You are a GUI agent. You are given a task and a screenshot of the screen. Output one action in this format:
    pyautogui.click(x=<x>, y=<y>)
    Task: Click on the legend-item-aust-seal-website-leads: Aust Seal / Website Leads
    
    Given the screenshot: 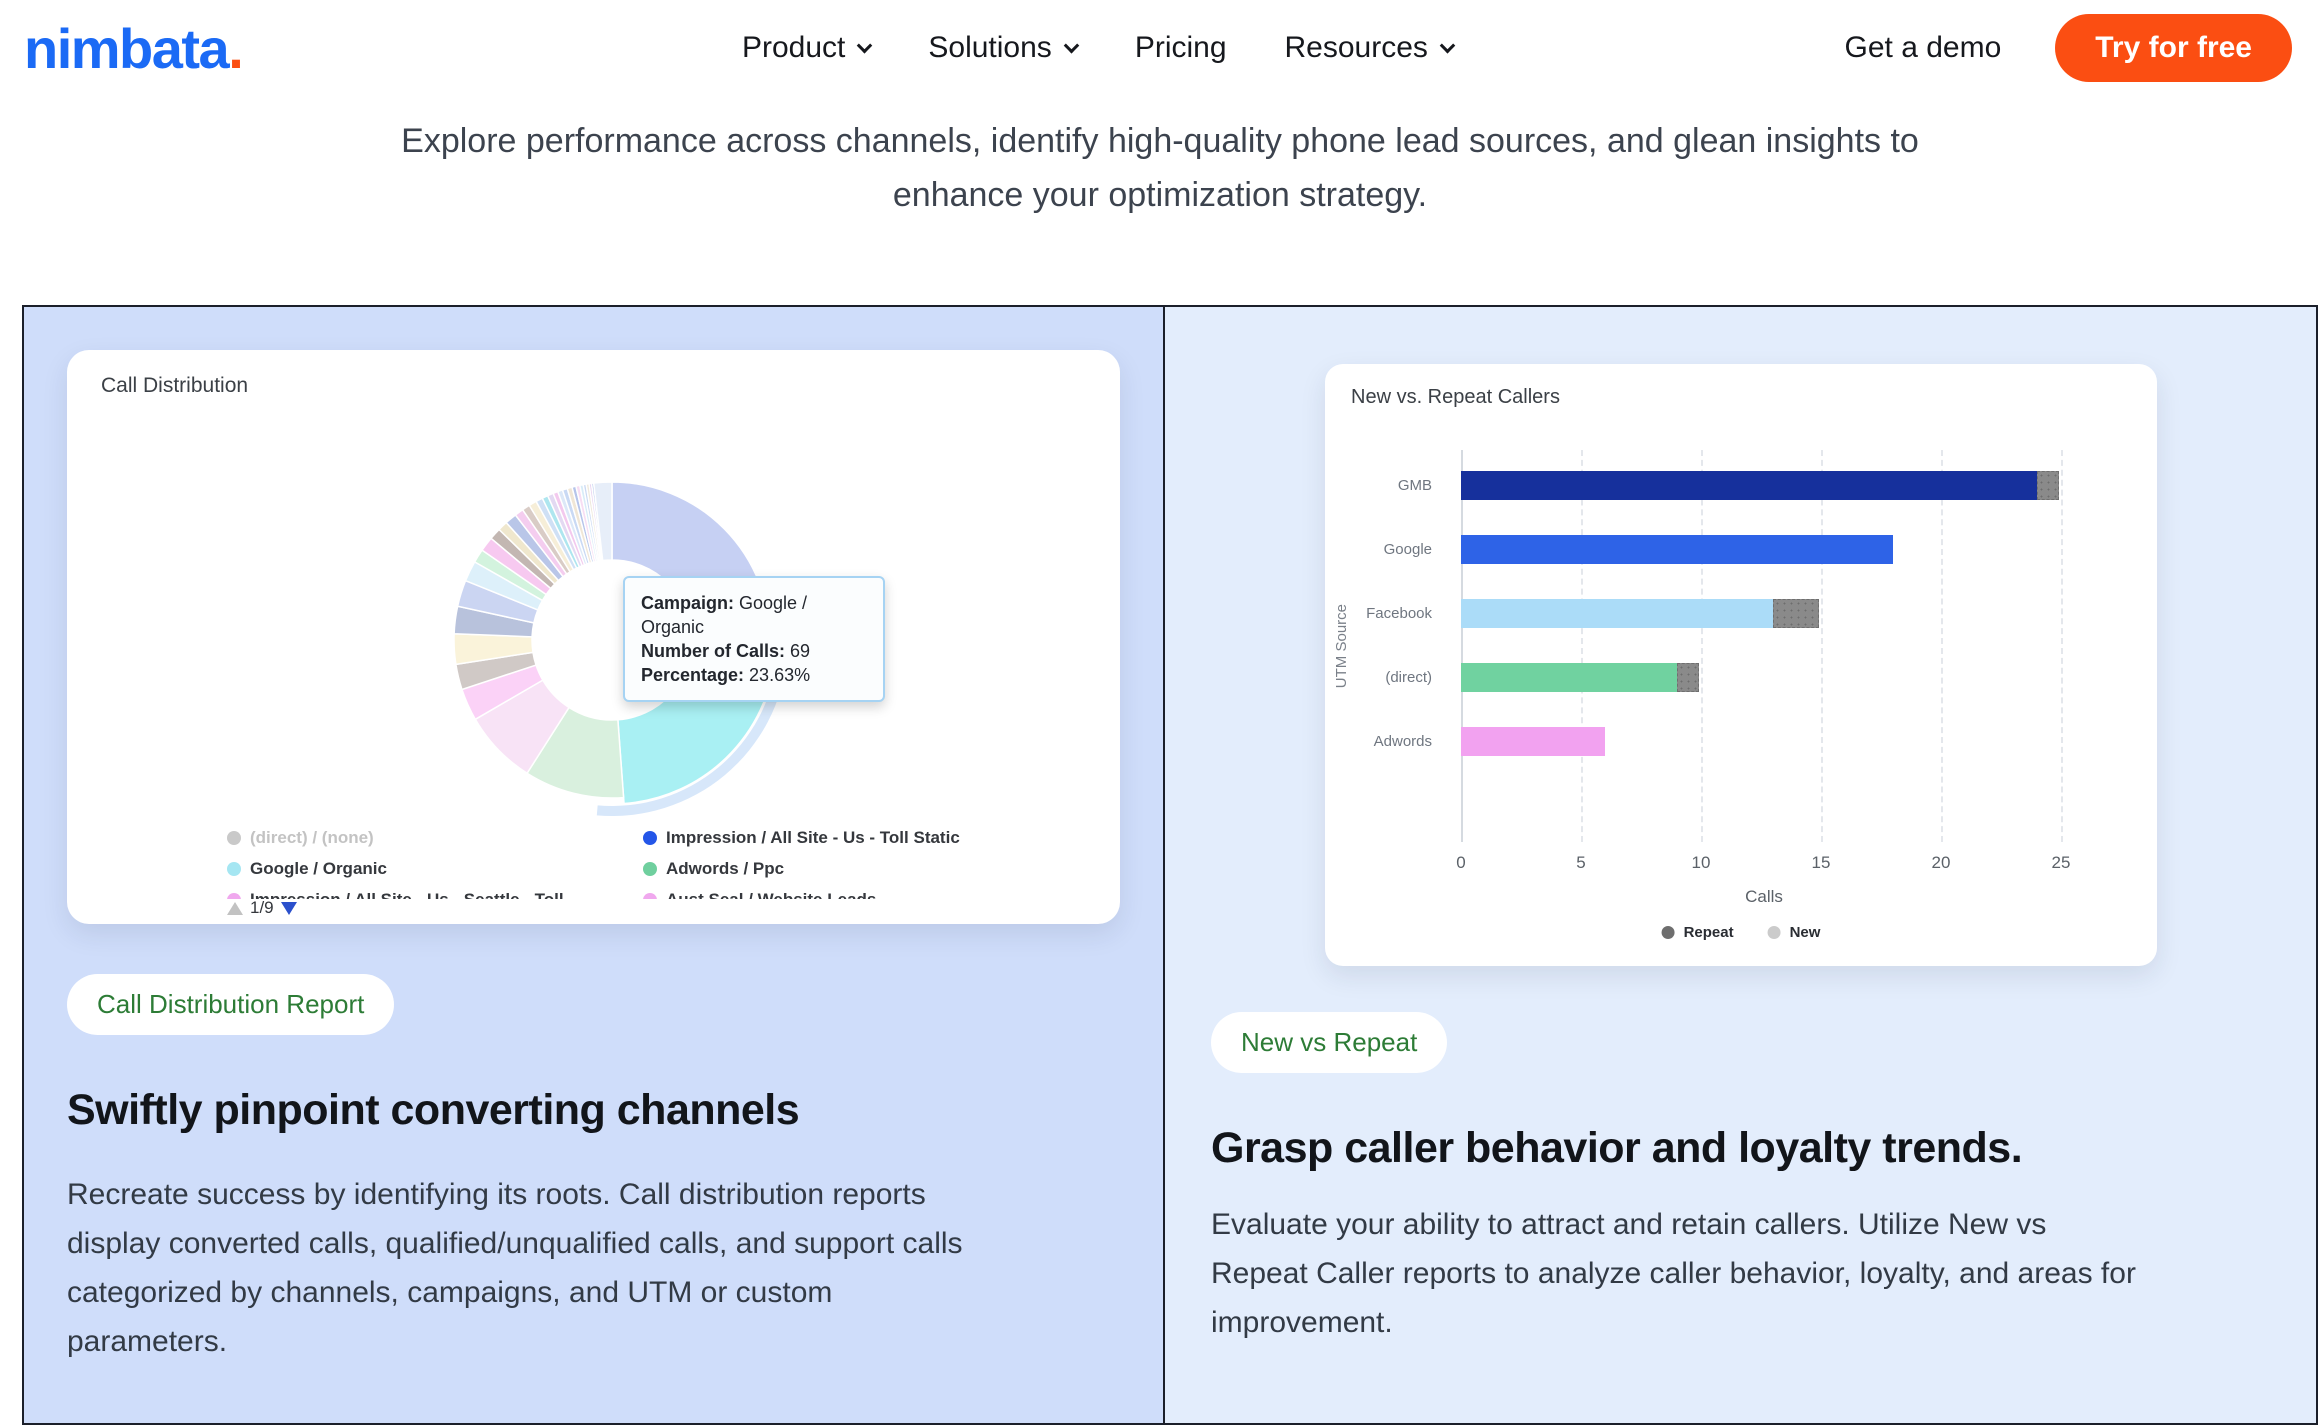 What is the action you would take?
    pyautogui.click(x=801, y=894)
    